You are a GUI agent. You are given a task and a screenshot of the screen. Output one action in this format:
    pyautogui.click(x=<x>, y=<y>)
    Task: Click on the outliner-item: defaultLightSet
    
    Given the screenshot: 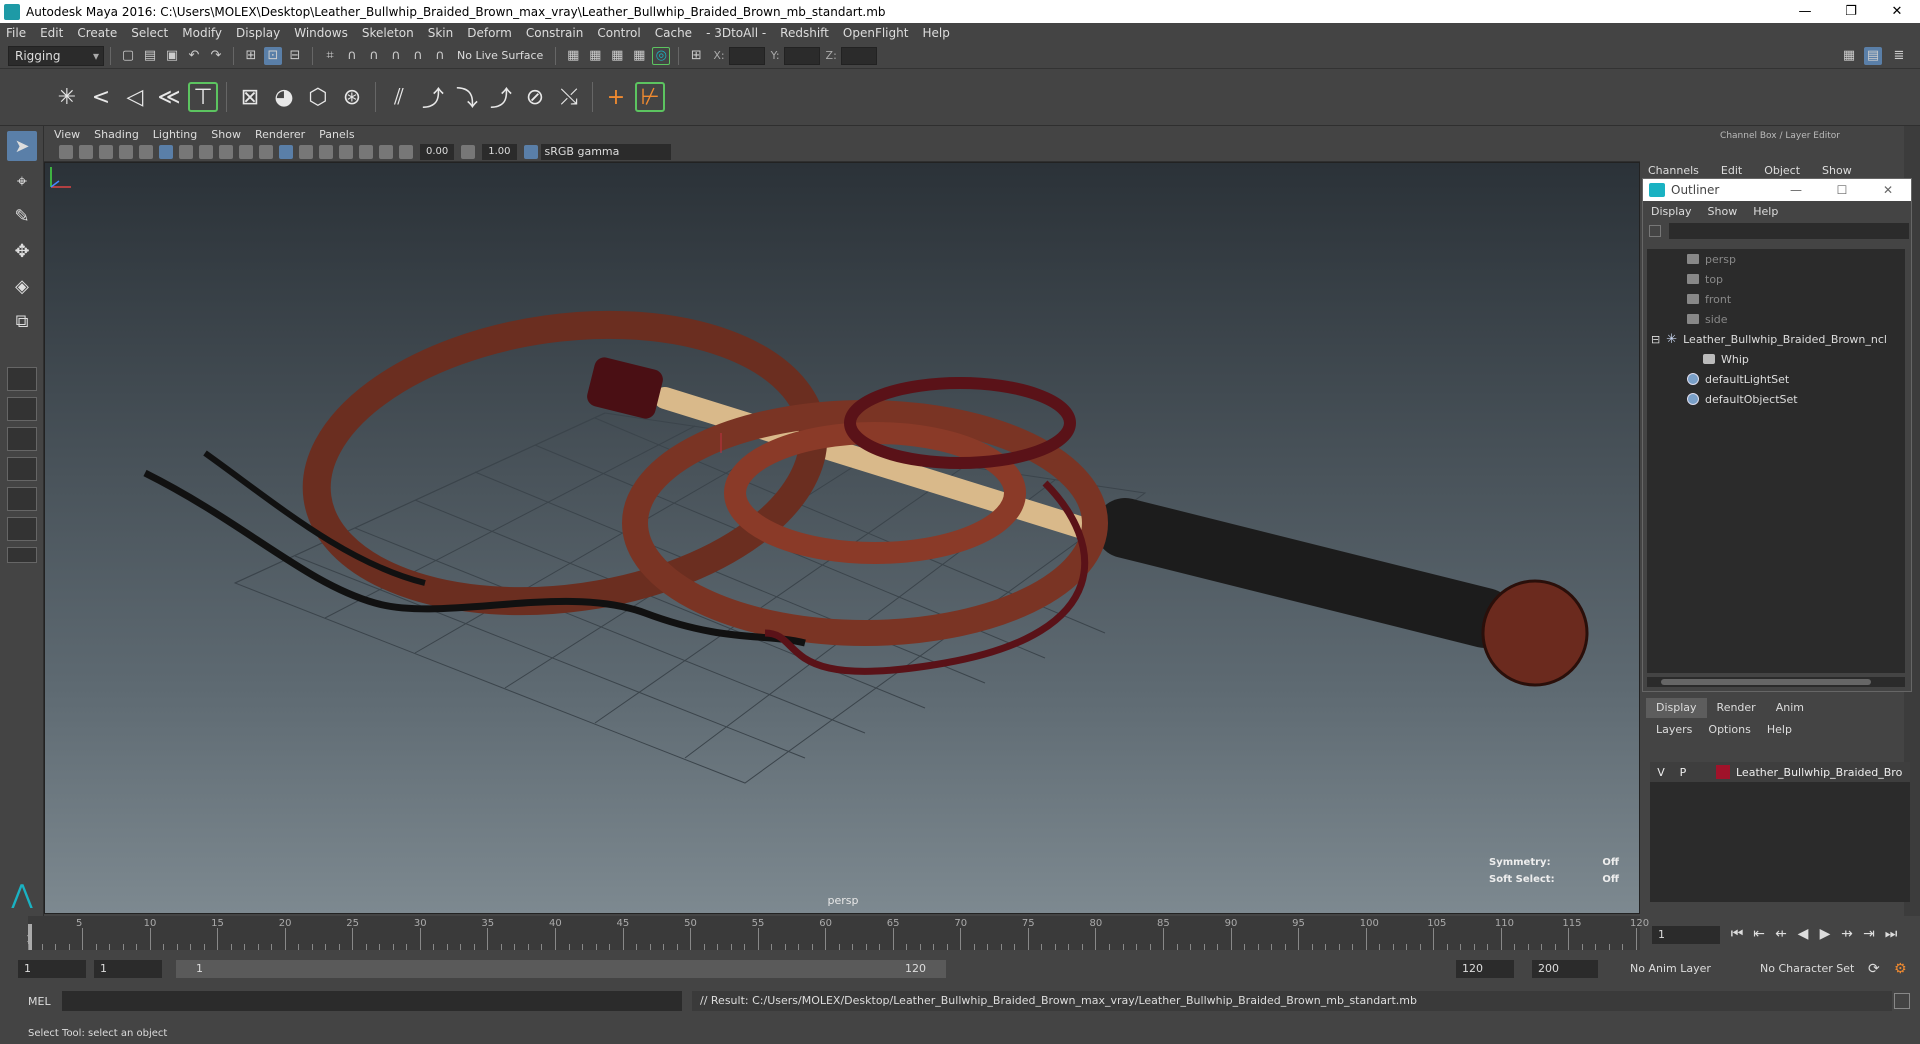 What is the action you would take?
    pyautogui.click(x=1776, y=379)
    